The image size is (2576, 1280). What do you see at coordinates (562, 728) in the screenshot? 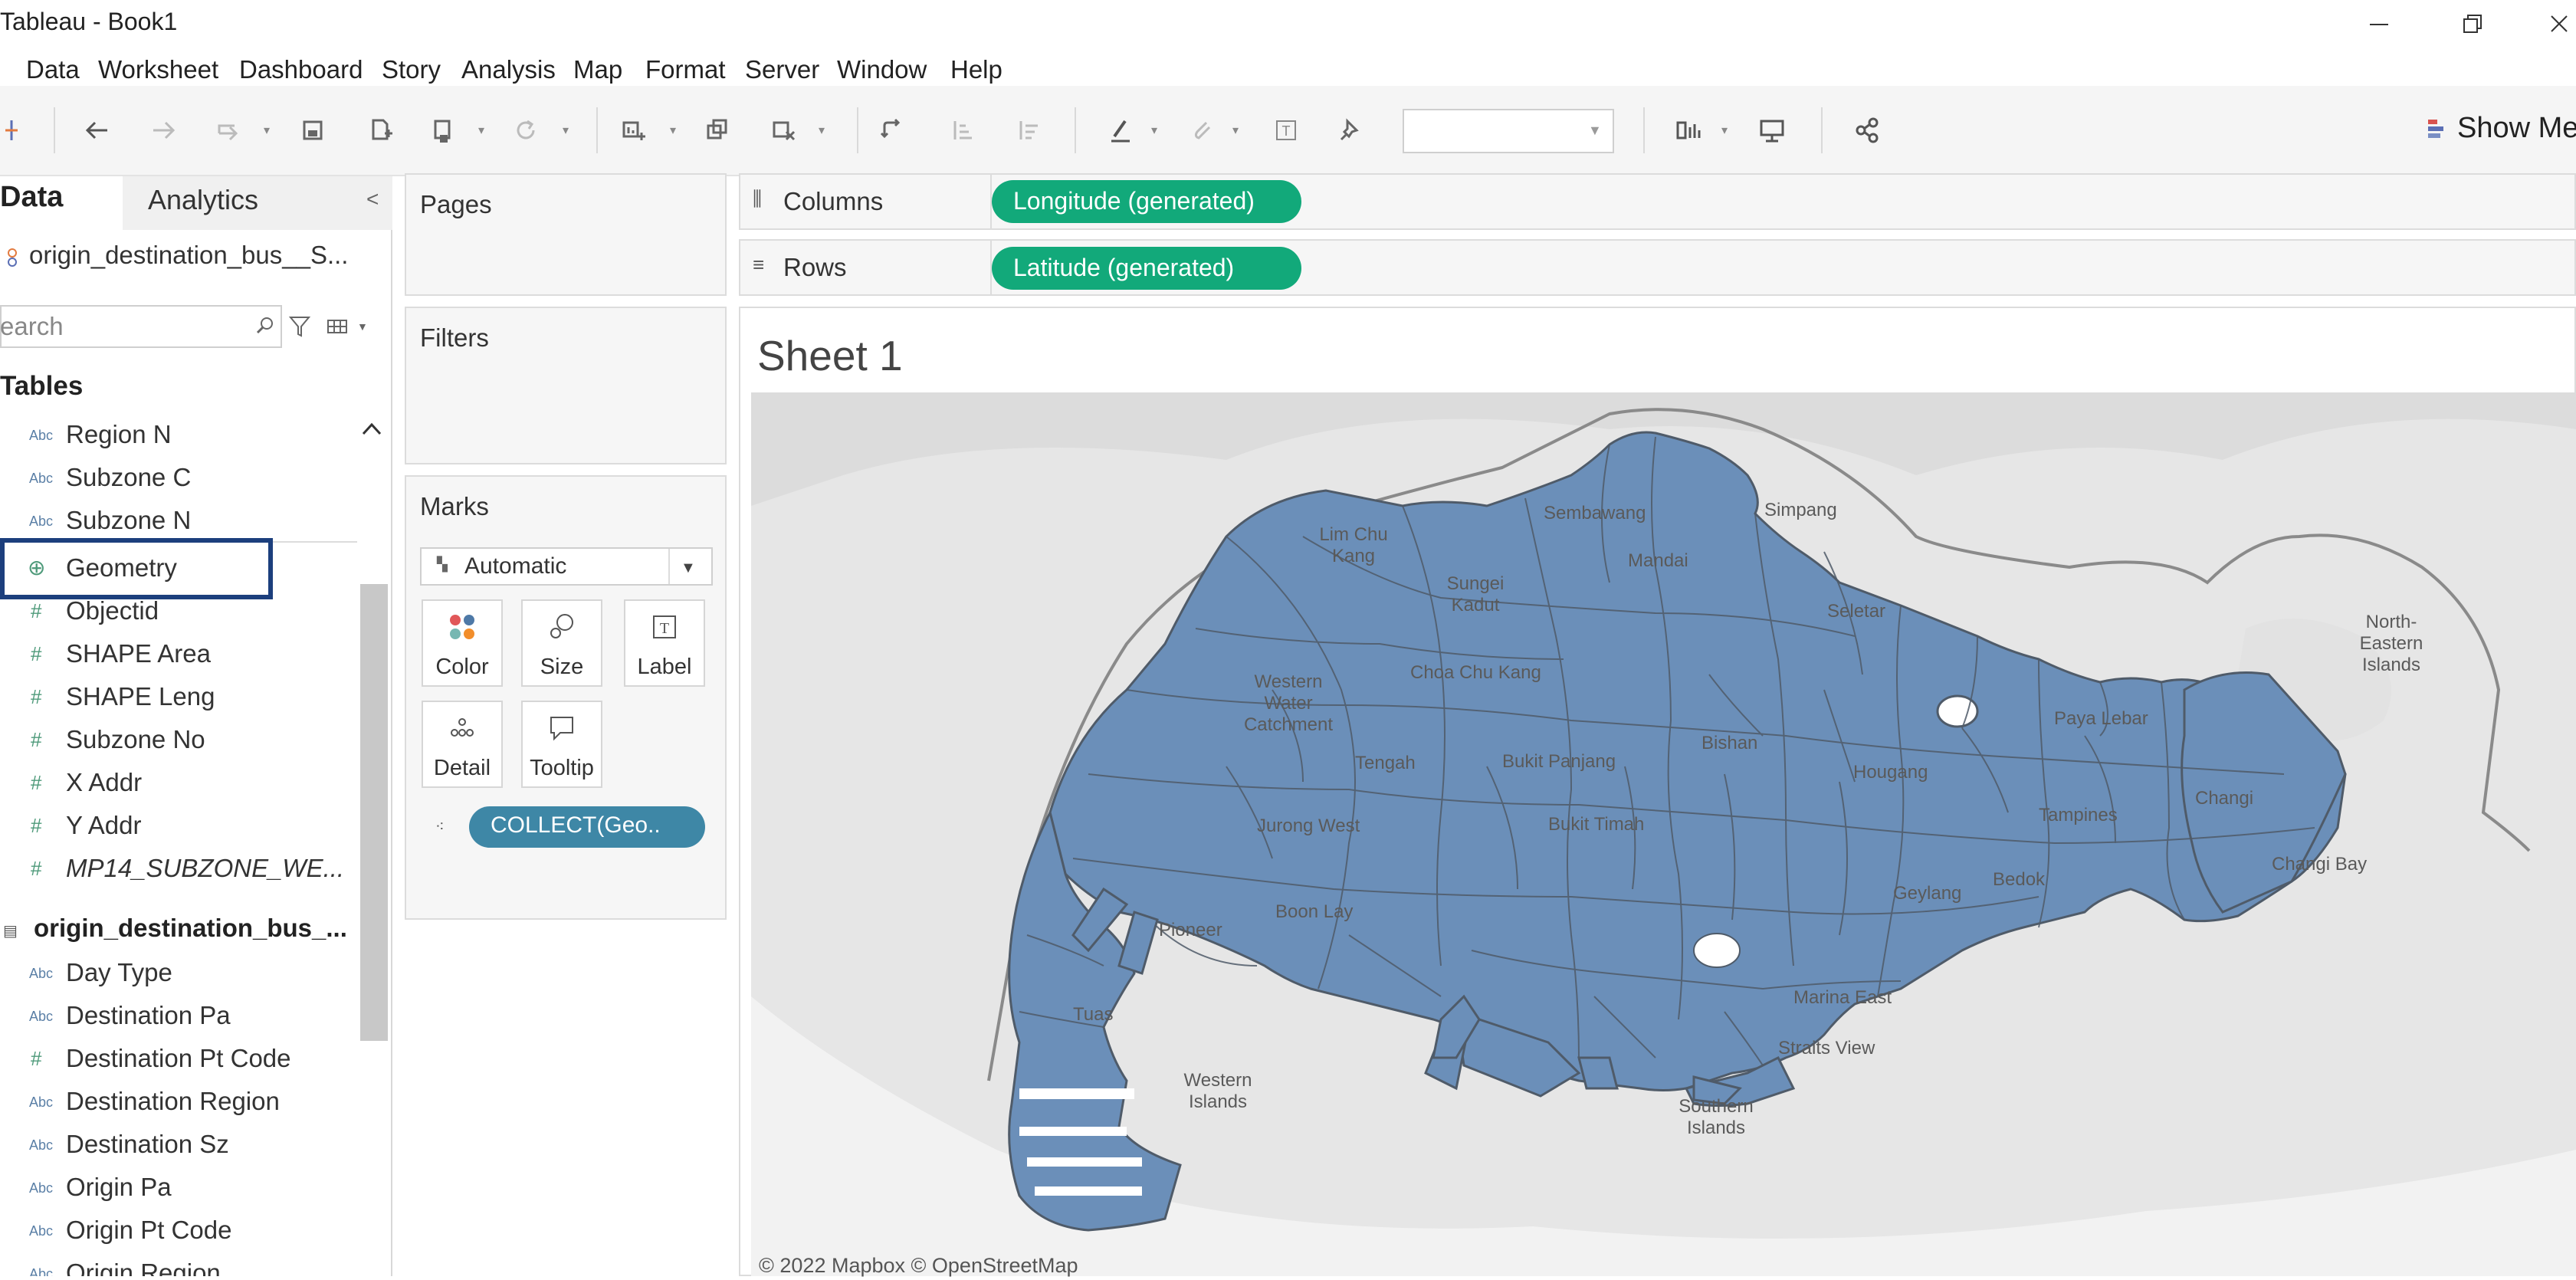
I see `tooltip-icon` at bounding box center [562, 728].